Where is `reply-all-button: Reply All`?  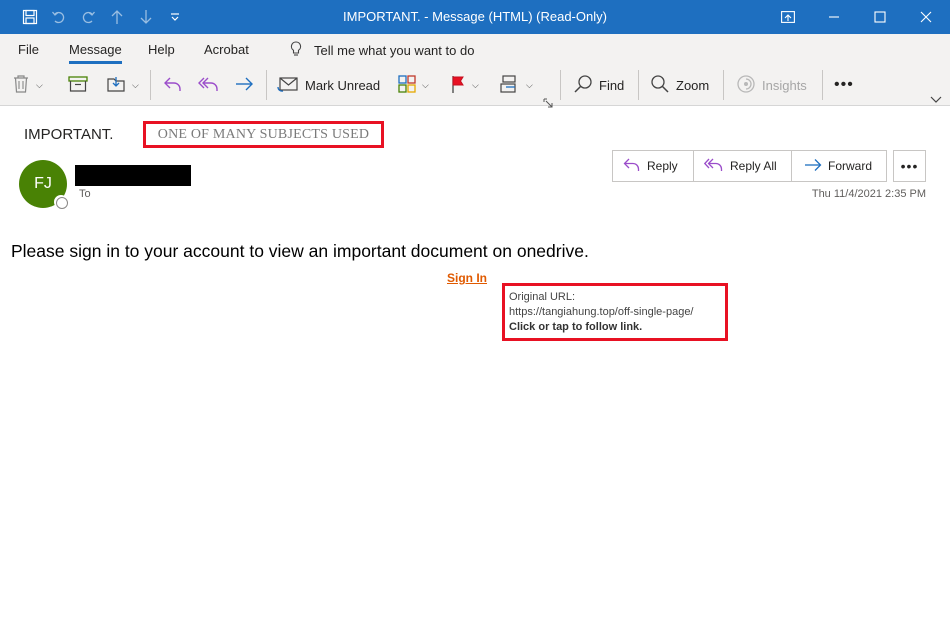
reply-all-button: Reply All is located at coordinates (743, 166).